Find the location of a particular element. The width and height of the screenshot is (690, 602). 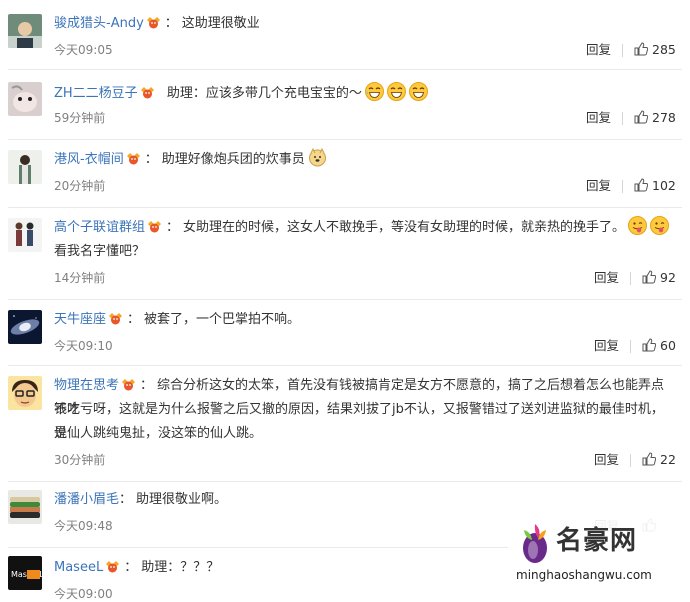

username-link: 潘潘小眉毛 is located at coordinates (86, 499).